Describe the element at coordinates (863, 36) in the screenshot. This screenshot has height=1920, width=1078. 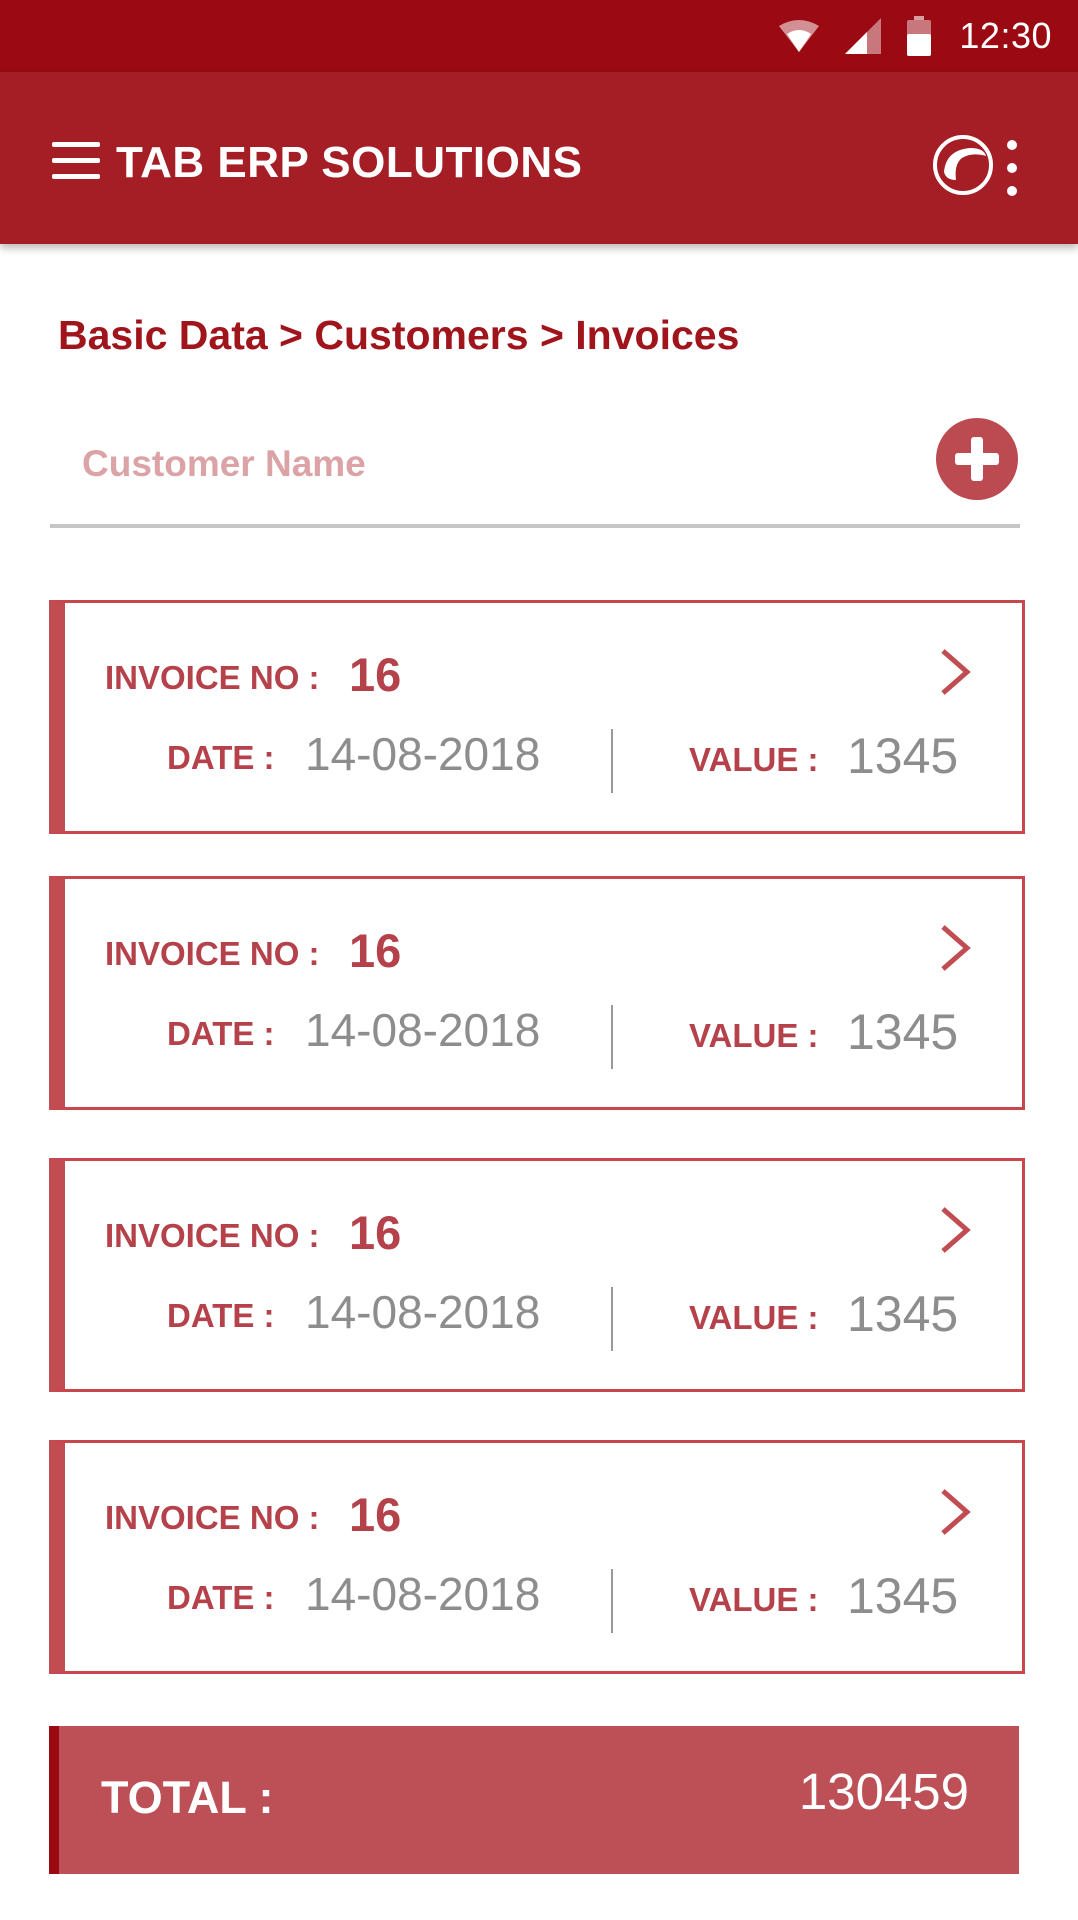
I see `signal-icon` at that location.